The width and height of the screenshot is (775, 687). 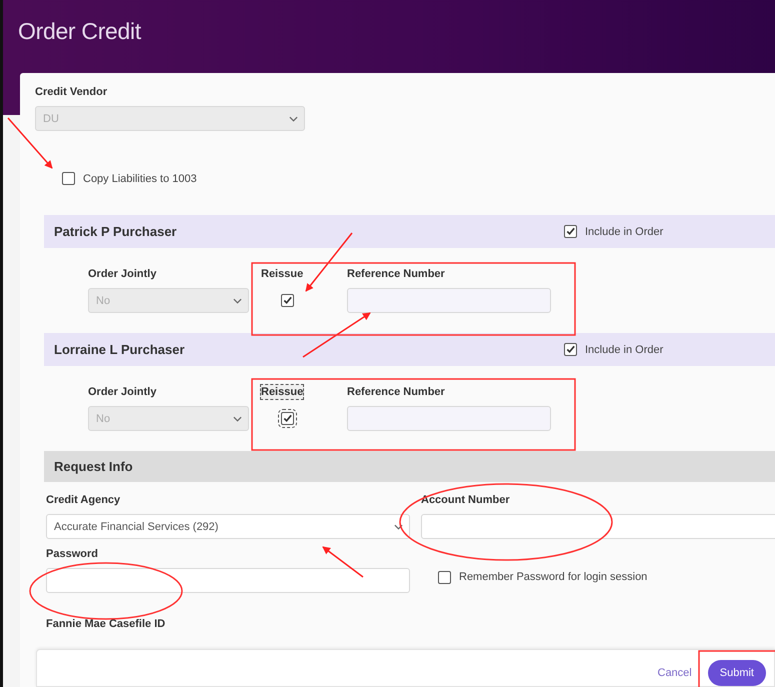 What do you see at coordinates (94, 466) in the screenshot?
I see `section-title: Request Info` at bounding box center [94, 466].